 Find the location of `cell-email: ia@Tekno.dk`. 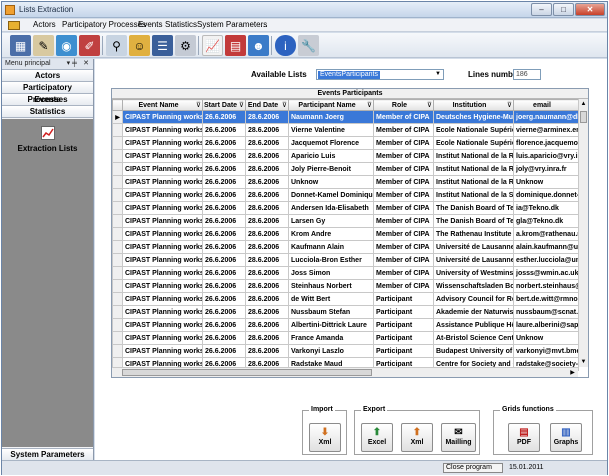

cell-email: ia@Tekno.dk is located at coordinates (546, 208).